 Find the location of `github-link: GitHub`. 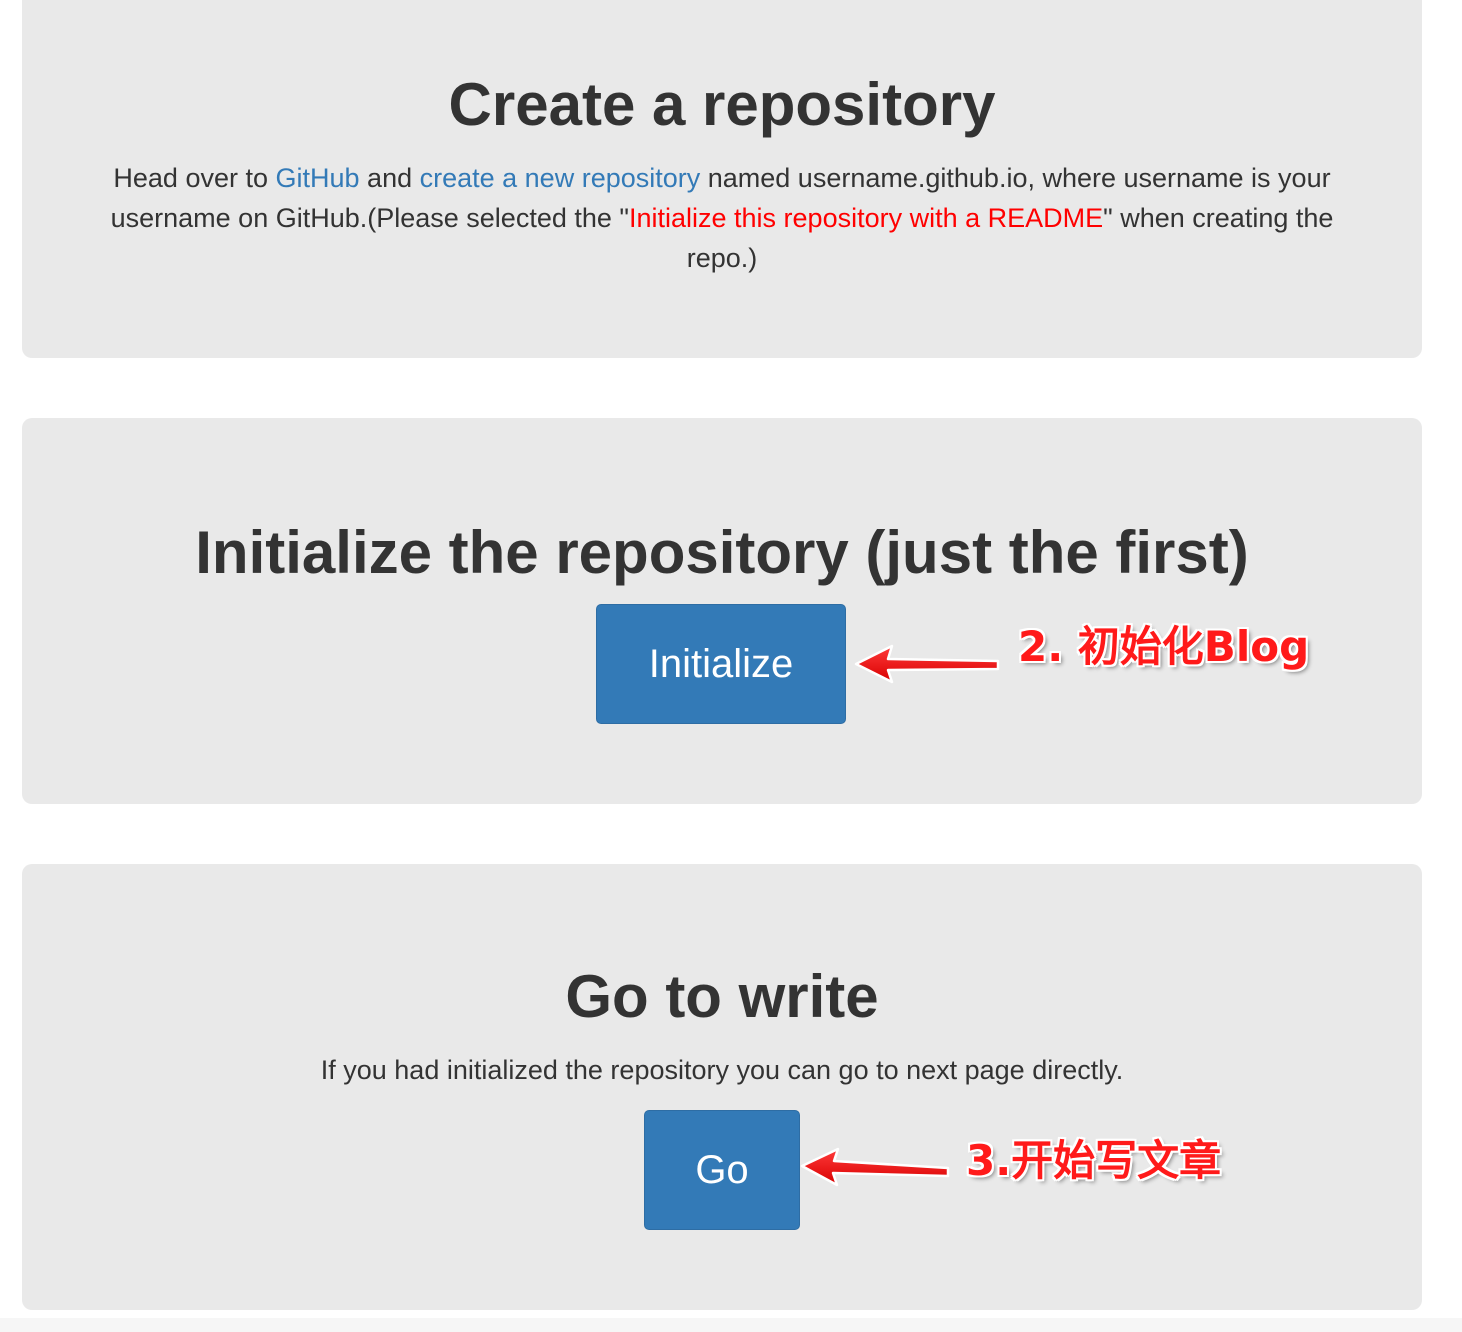

github-link: GitHub is located at coordinates (318, 178).